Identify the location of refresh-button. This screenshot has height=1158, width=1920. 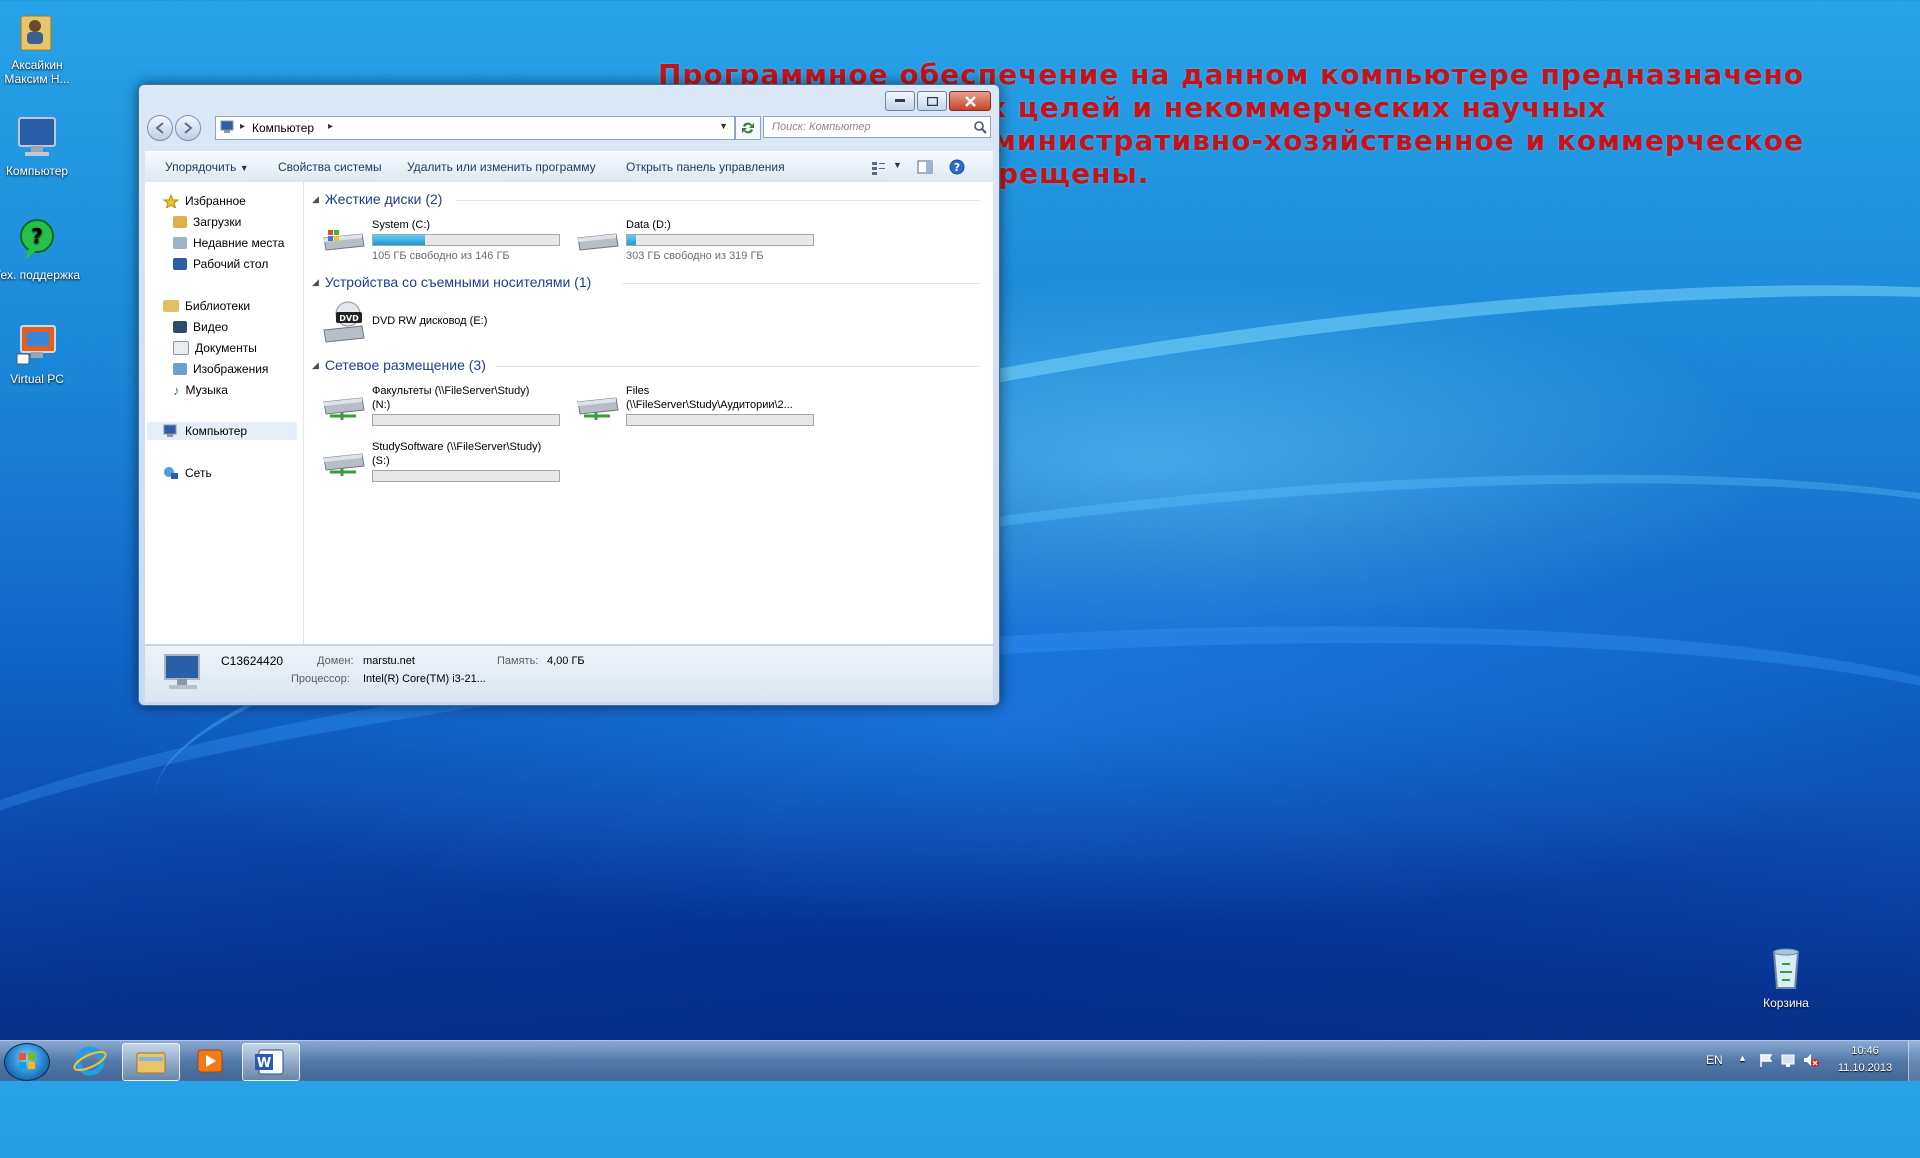
(748, 128).